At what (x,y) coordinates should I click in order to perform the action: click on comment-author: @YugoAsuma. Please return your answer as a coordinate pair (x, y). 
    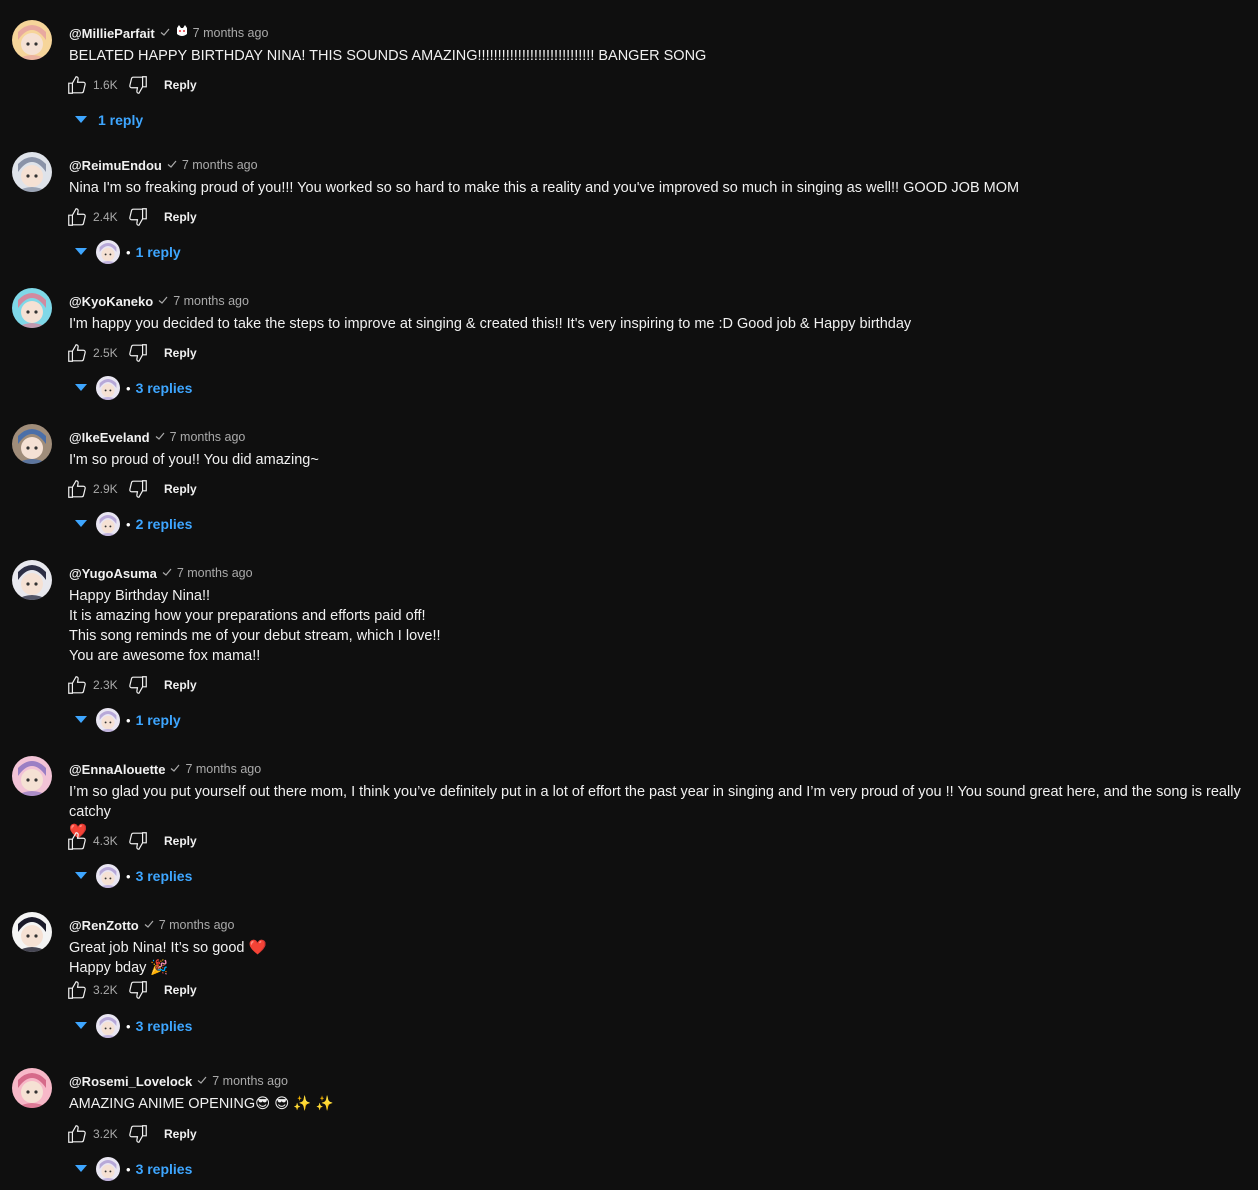
    Looking at the image, I should click on (113, 573).